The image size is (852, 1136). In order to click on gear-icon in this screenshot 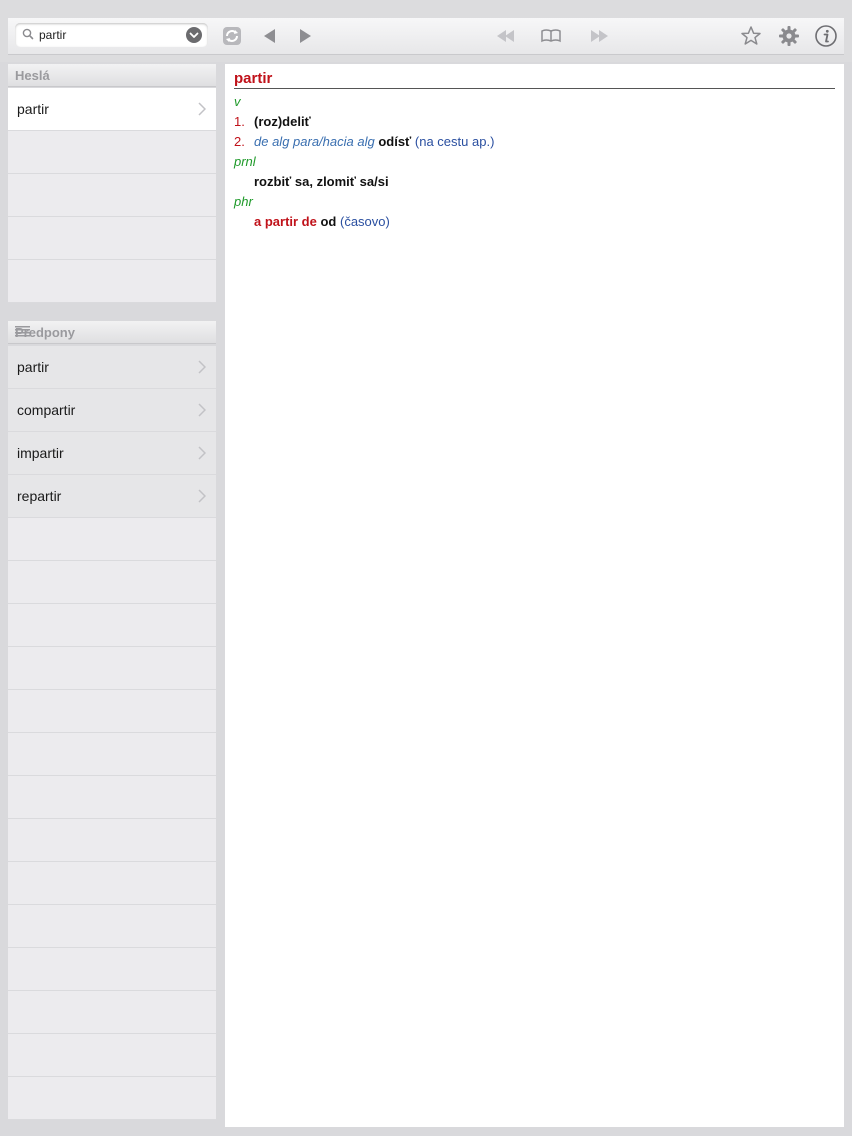, I will do `click(789, 36)`.